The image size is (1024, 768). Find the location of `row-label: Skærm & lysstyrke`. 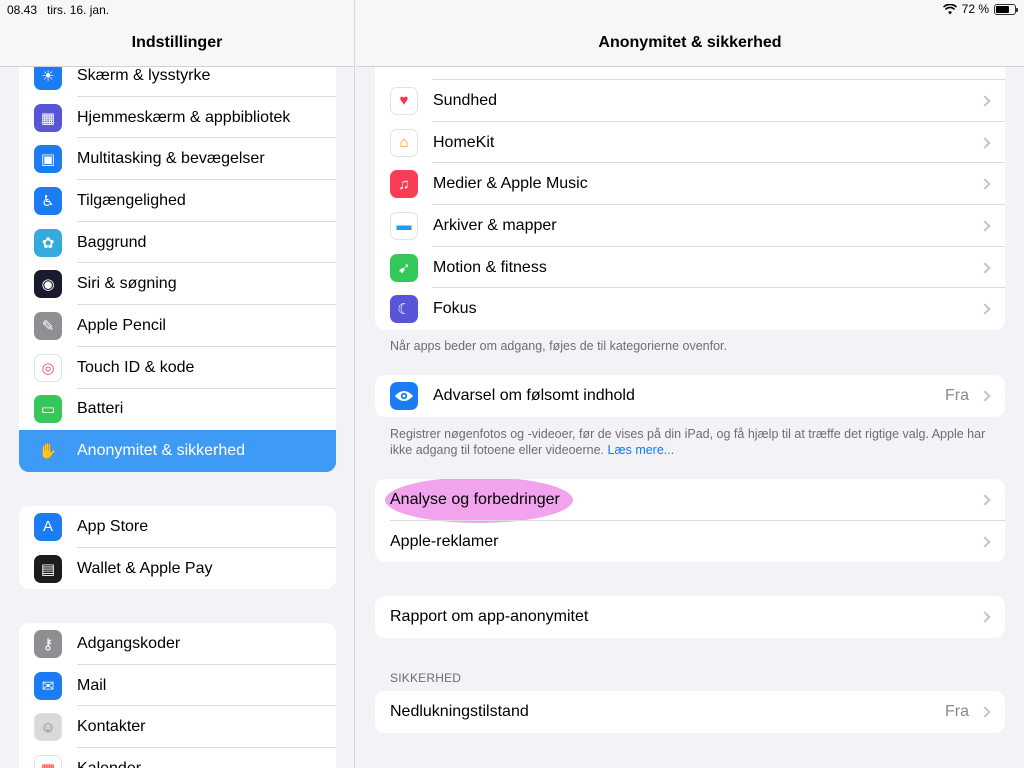

row-label: Skærm & lysstyrke is located at coordinates (144, 75).